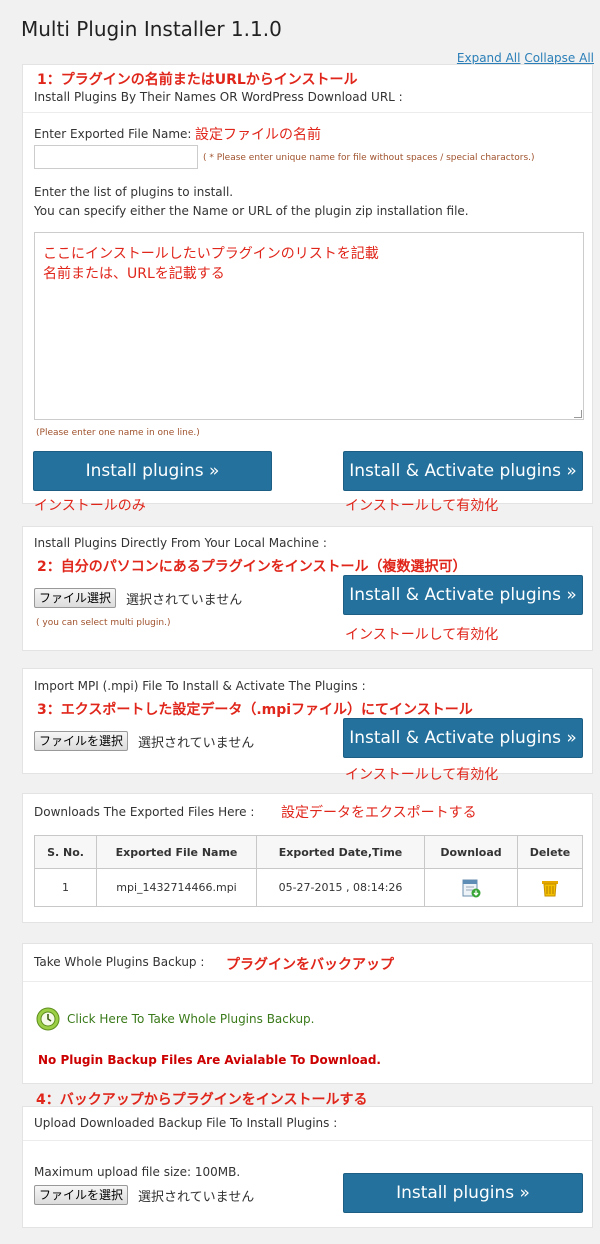 This screenshot has width=600, height=1244. What do you see at coordinates (196, 743) in the screenshot?
I see `mpi-file-status: 選択されていません` at bounding box center [196, 743].